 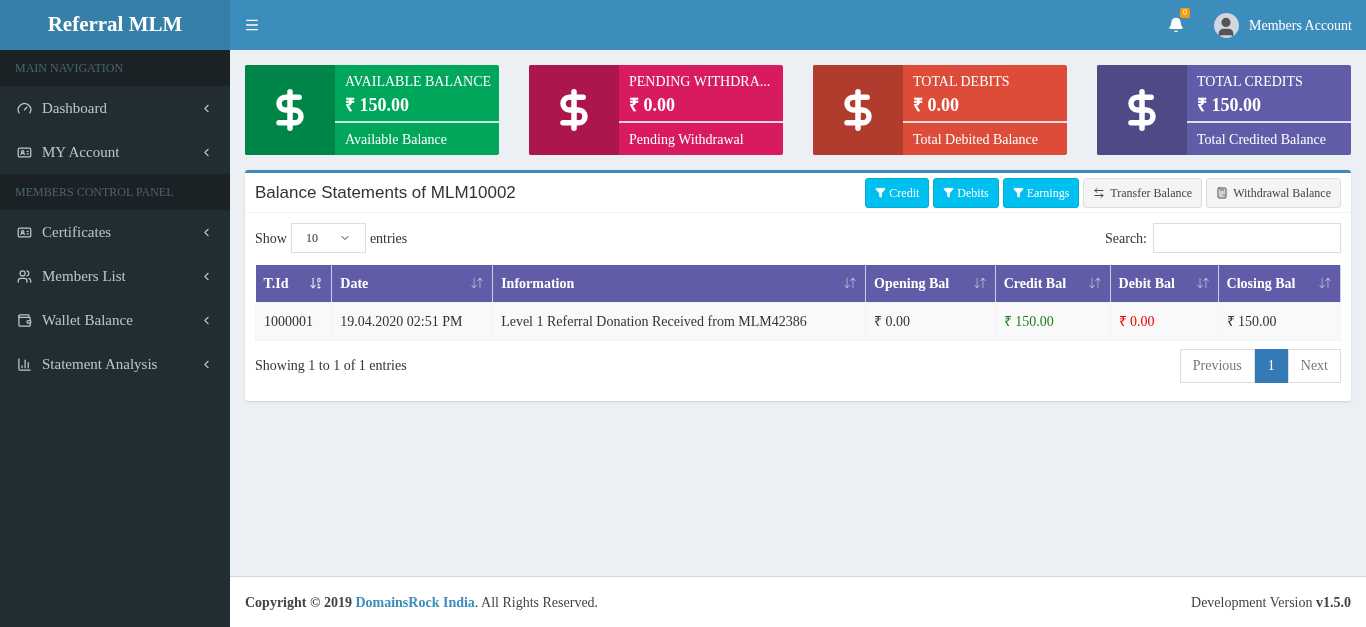 I want to click on show-label: Show, so click(x=271, y=238).